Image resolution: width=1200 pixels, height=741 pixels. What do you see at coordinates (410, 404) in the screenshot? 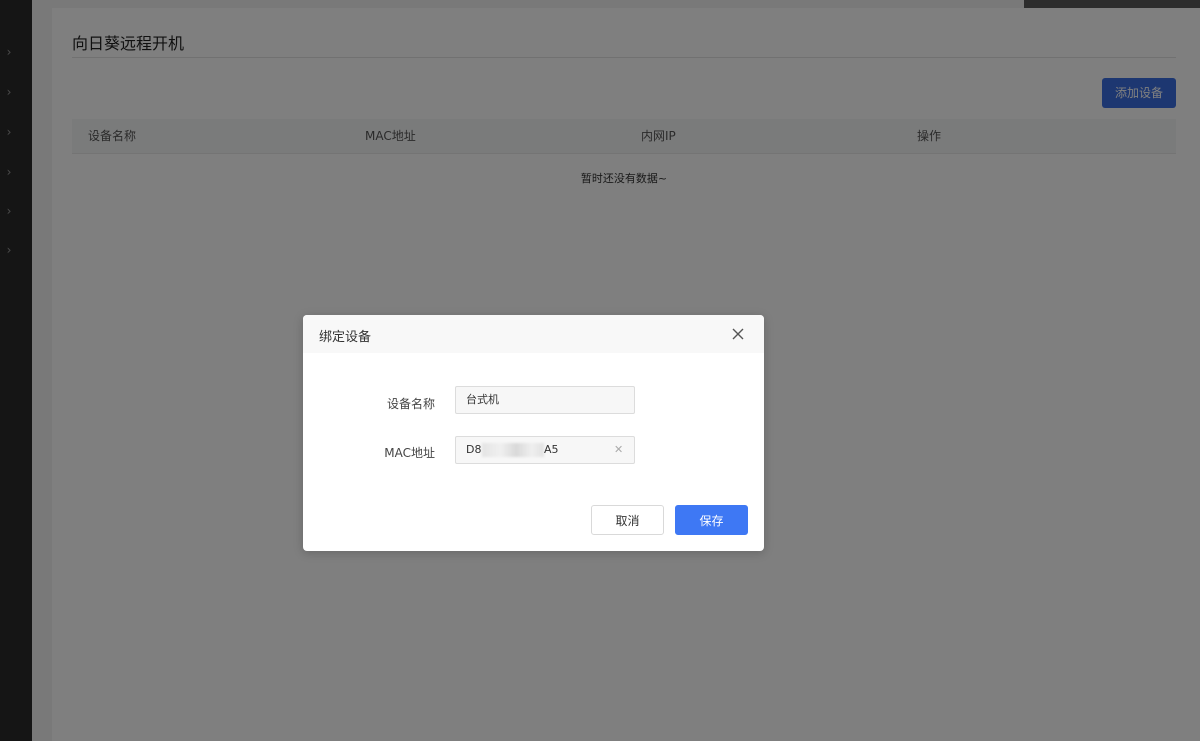
I see `device-name-label: 设备名称` at bounding box center [410, 404].